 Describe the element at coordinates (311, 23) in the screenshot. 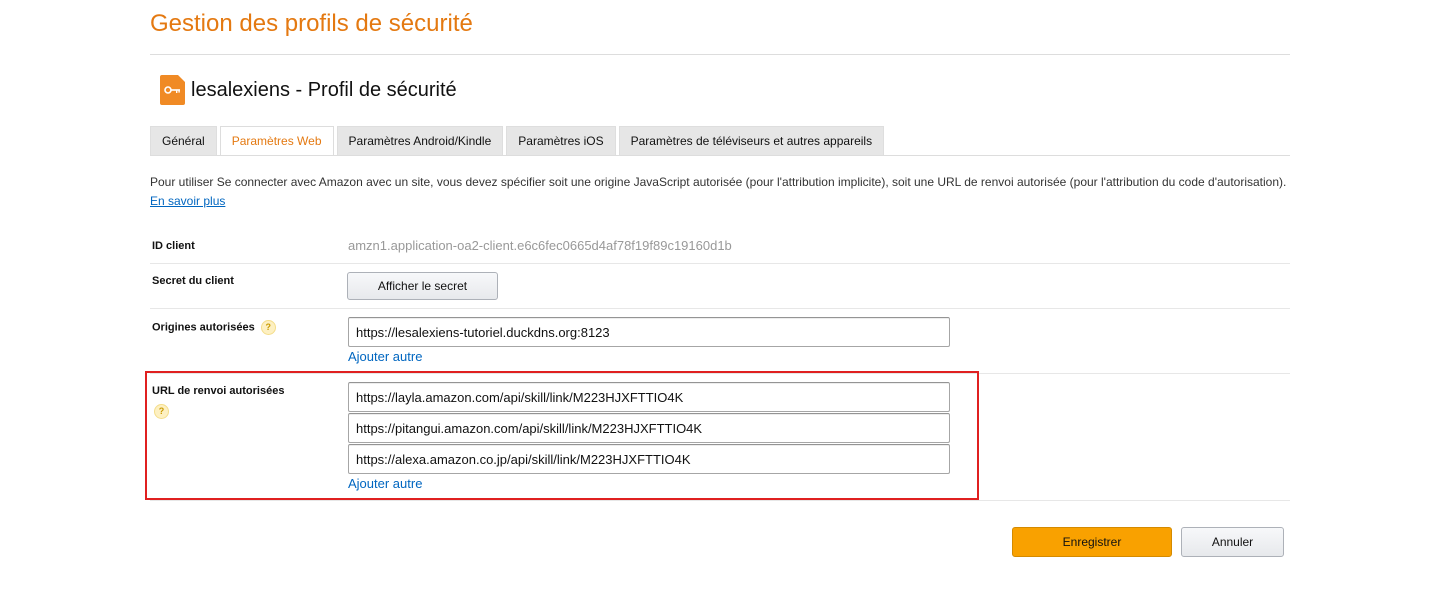

I see `page-title: Gestion des profils de sécurité` at that location.